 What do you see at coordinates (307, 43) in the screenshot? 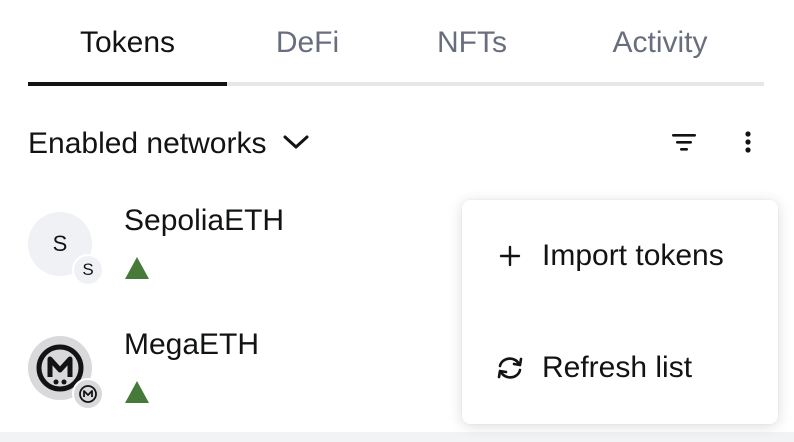
I see `tab-defi: DeFi` at bounding box center [307, 43].